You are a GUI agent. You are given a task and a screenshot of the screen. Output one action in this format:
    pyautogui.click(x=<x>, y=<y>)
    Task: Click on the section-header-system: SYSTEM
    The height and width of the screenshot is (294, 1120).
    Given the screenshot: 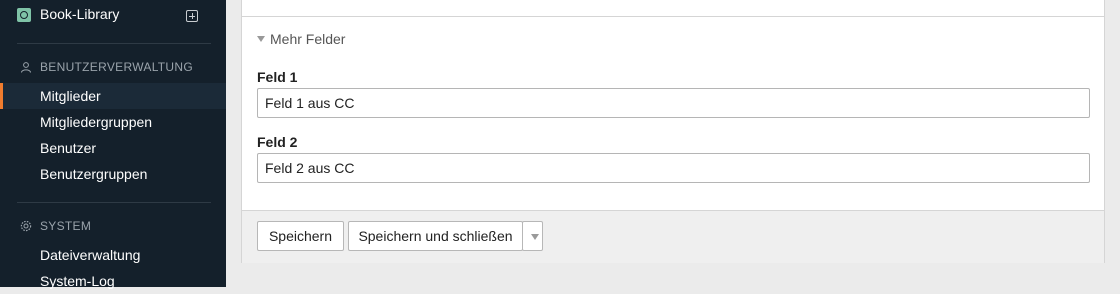 What is the action you would take?
    pyautogui.click(x=113, y=227)
    